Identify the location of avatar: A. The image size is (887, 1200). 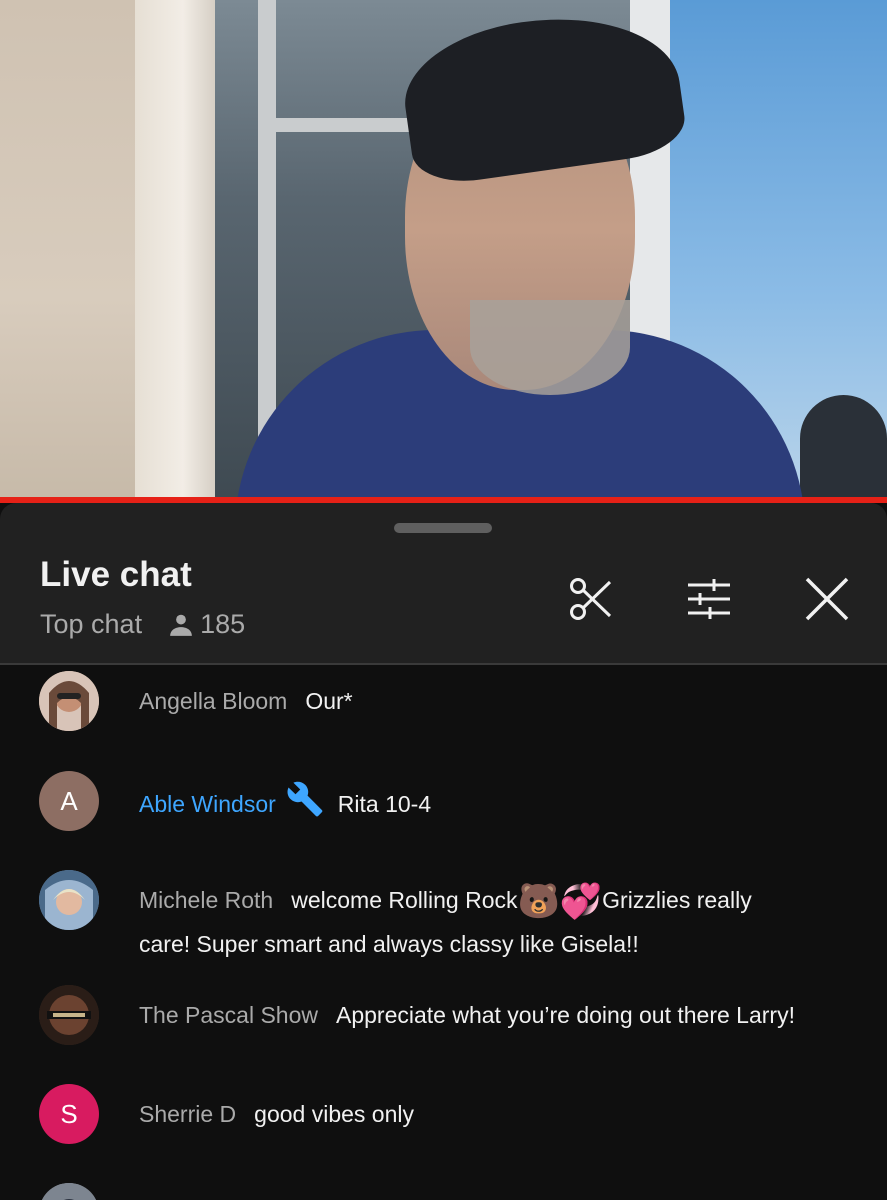
(69, 801).